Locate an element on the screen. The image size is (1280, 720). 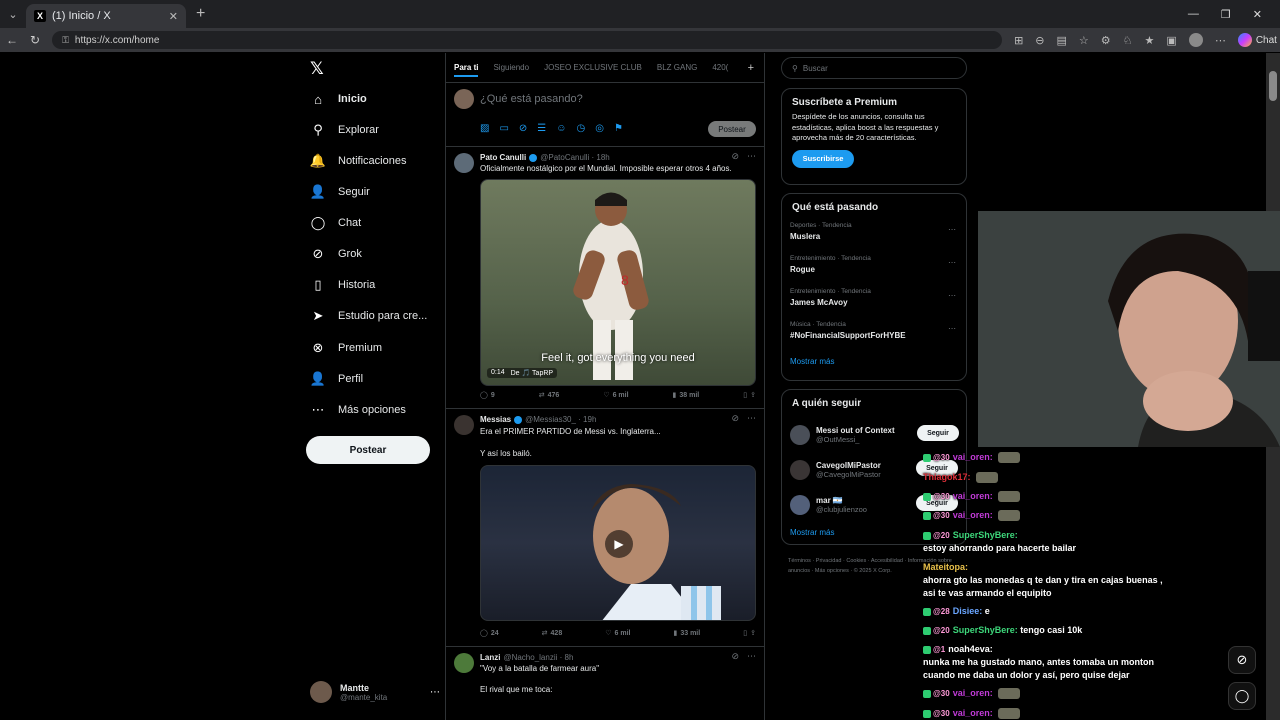
app-available-icon: ⊞ is located at coordinates (1018, 40).